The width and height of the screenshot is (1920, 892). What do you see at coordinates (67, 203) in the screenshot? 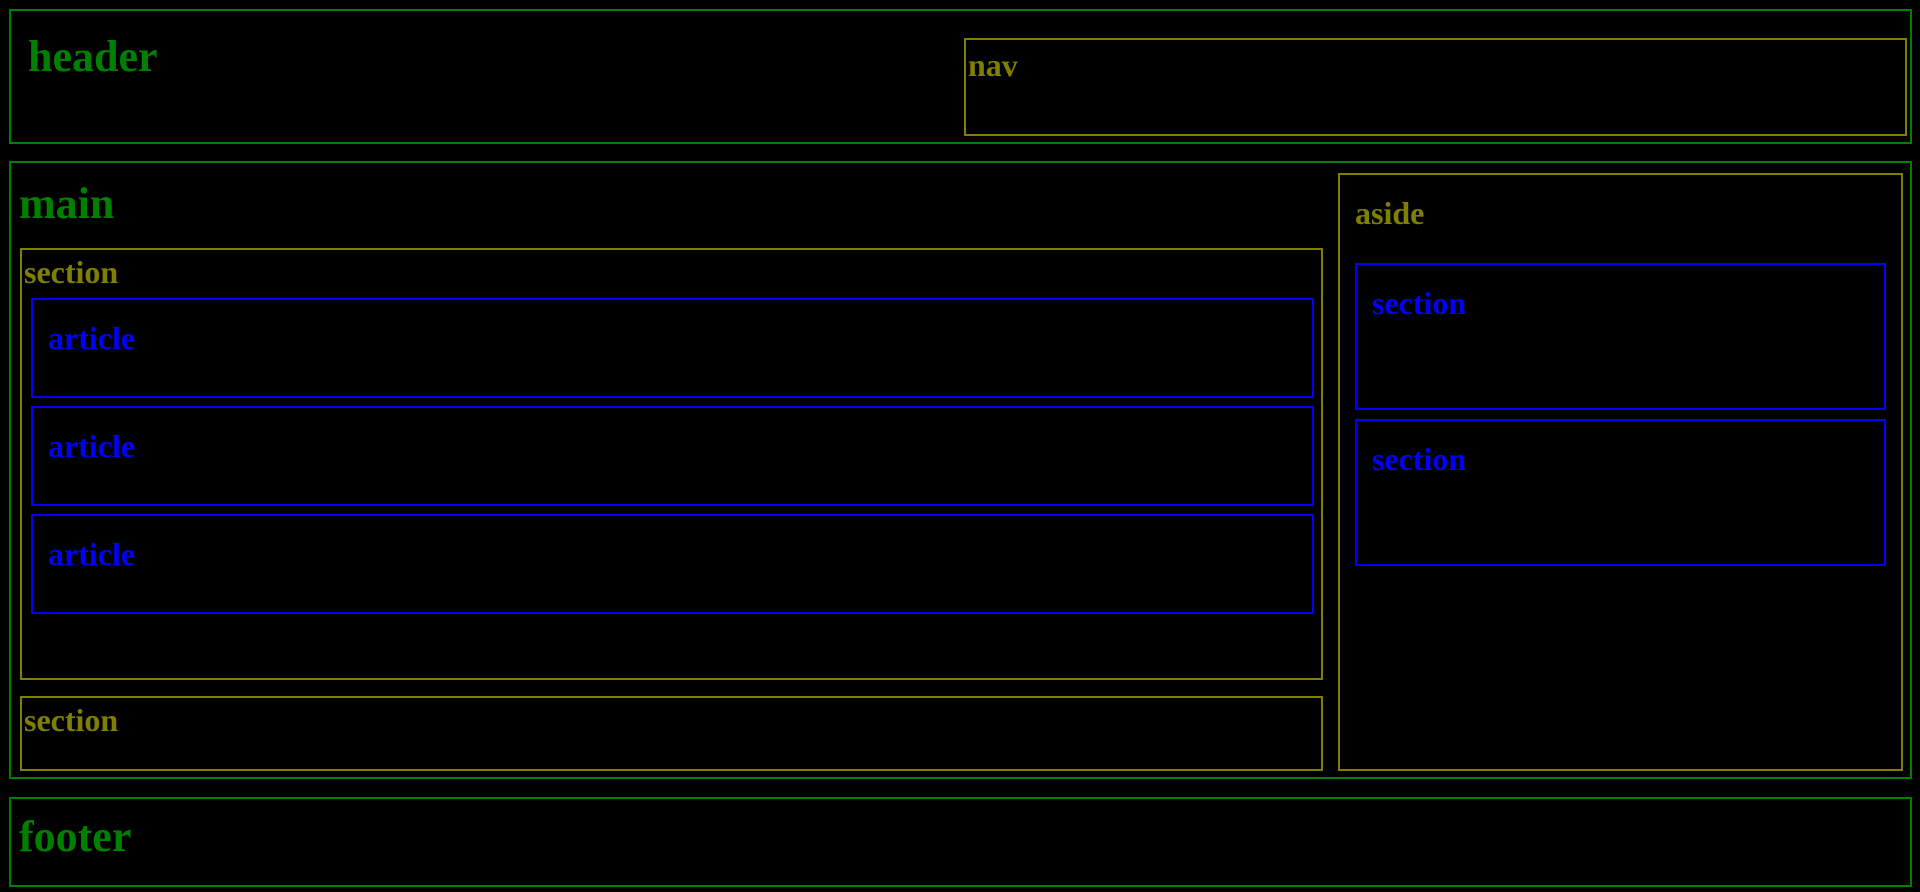
I see `main-label: main` at bounding box center [67, 203].